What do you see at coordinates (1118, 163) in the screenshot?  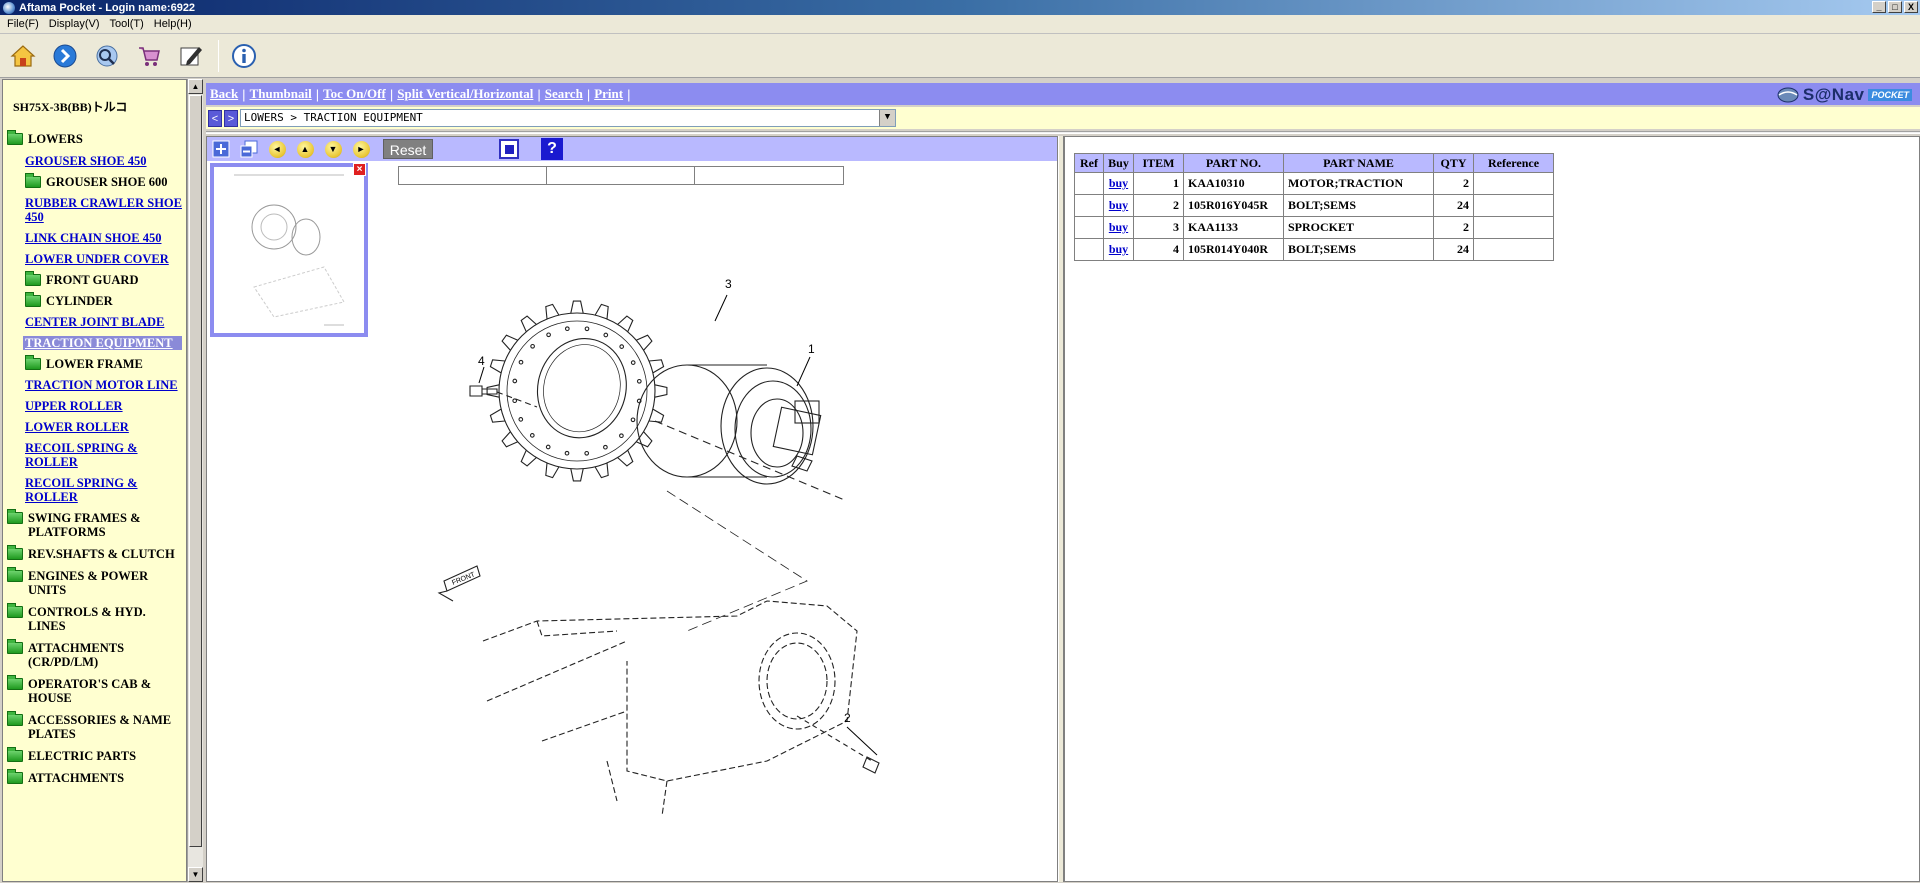 I see `col-buy: Buy` at bounding box center [1118, 163].